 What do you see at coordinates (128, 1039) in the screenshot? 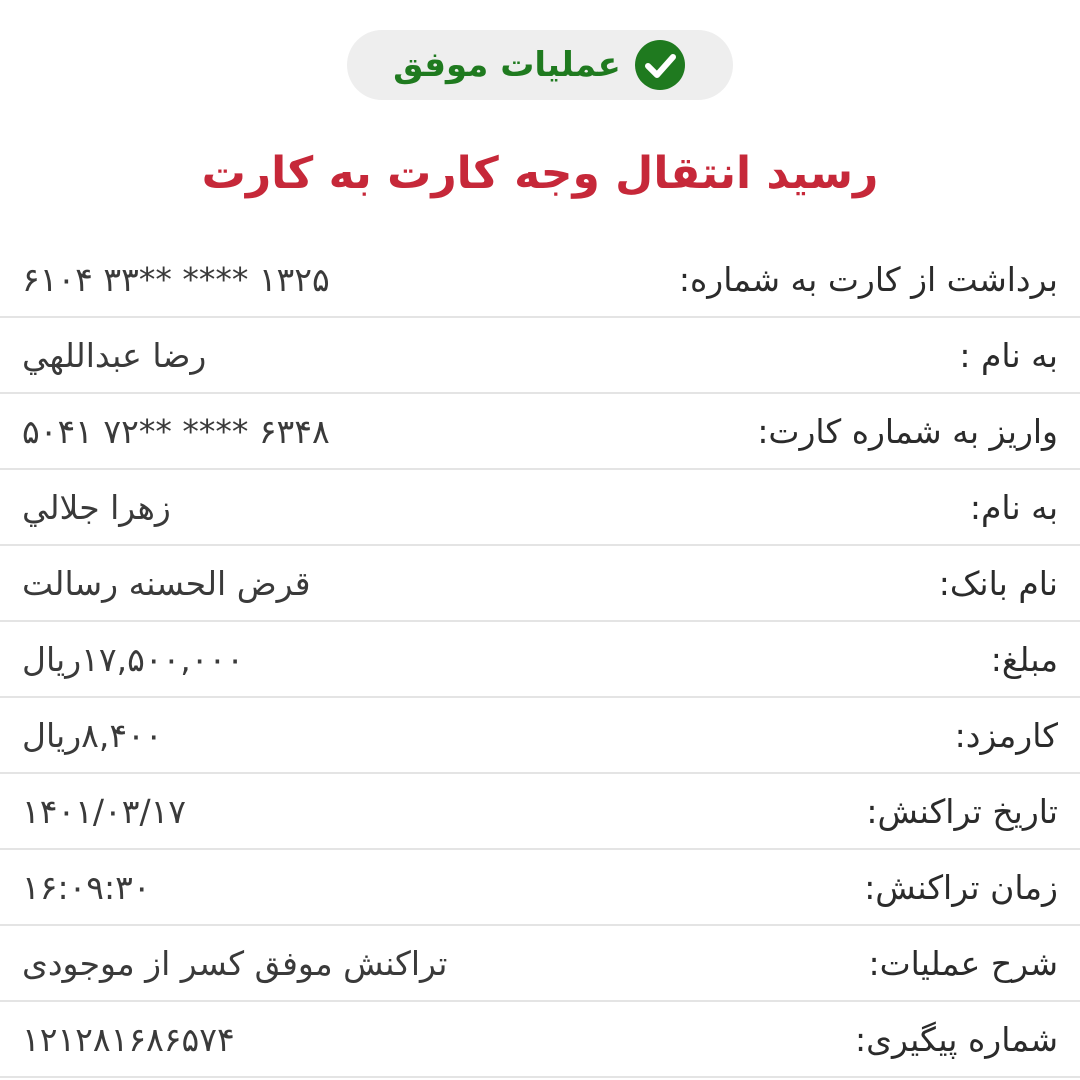
I see `tracking-number: ۱۲۱۲۸۱۶۸۶۵۷۴` at bounding box center [128, 1039].